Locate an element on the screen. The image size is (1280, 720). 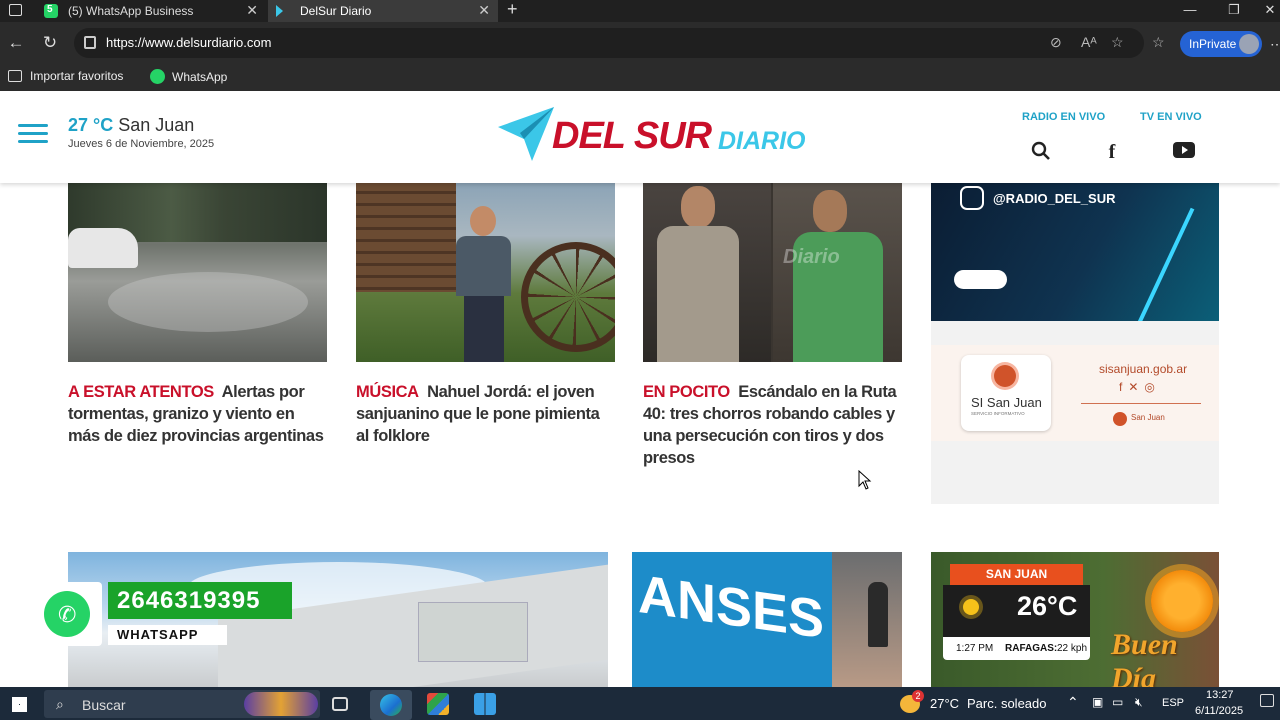
taskbar-search-box: ⌕ Buscar is located at coordinates (182, 704).